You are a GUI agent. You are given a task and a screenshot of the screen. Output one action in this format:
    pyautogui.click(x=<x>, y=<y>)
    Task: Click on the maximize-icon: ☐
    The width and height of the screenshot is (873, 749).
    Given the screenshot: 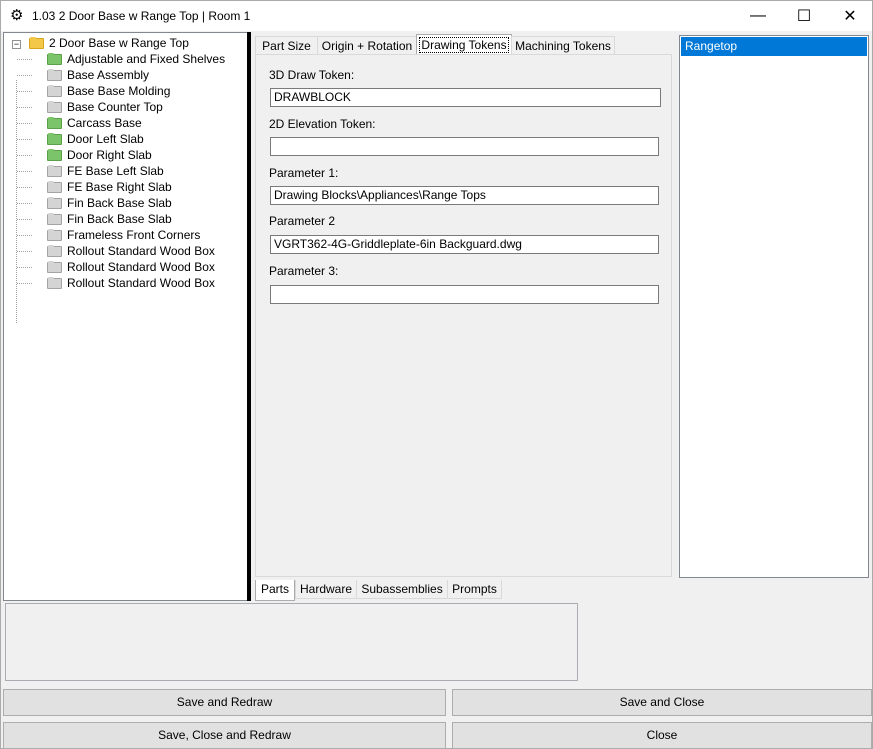 What is the action you would take?
    pyautogui.click(x=804, y=16)
    